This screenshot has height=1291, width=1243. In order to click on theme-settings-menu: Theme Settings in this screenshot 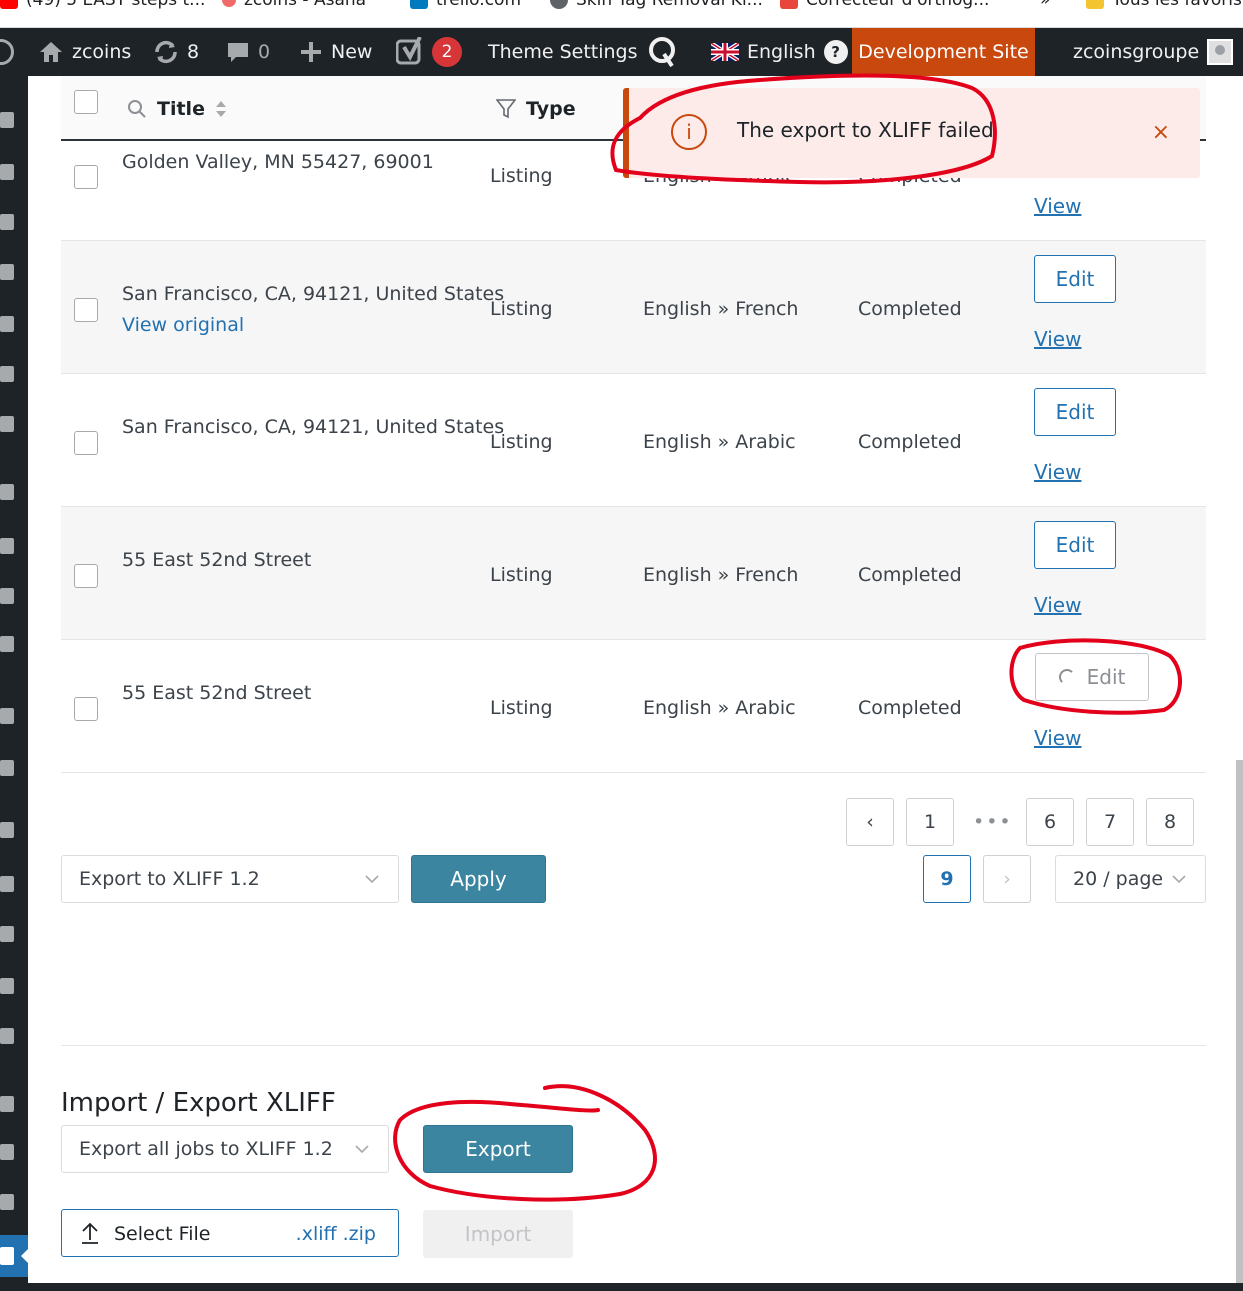, I will do `click(563, 52)`.